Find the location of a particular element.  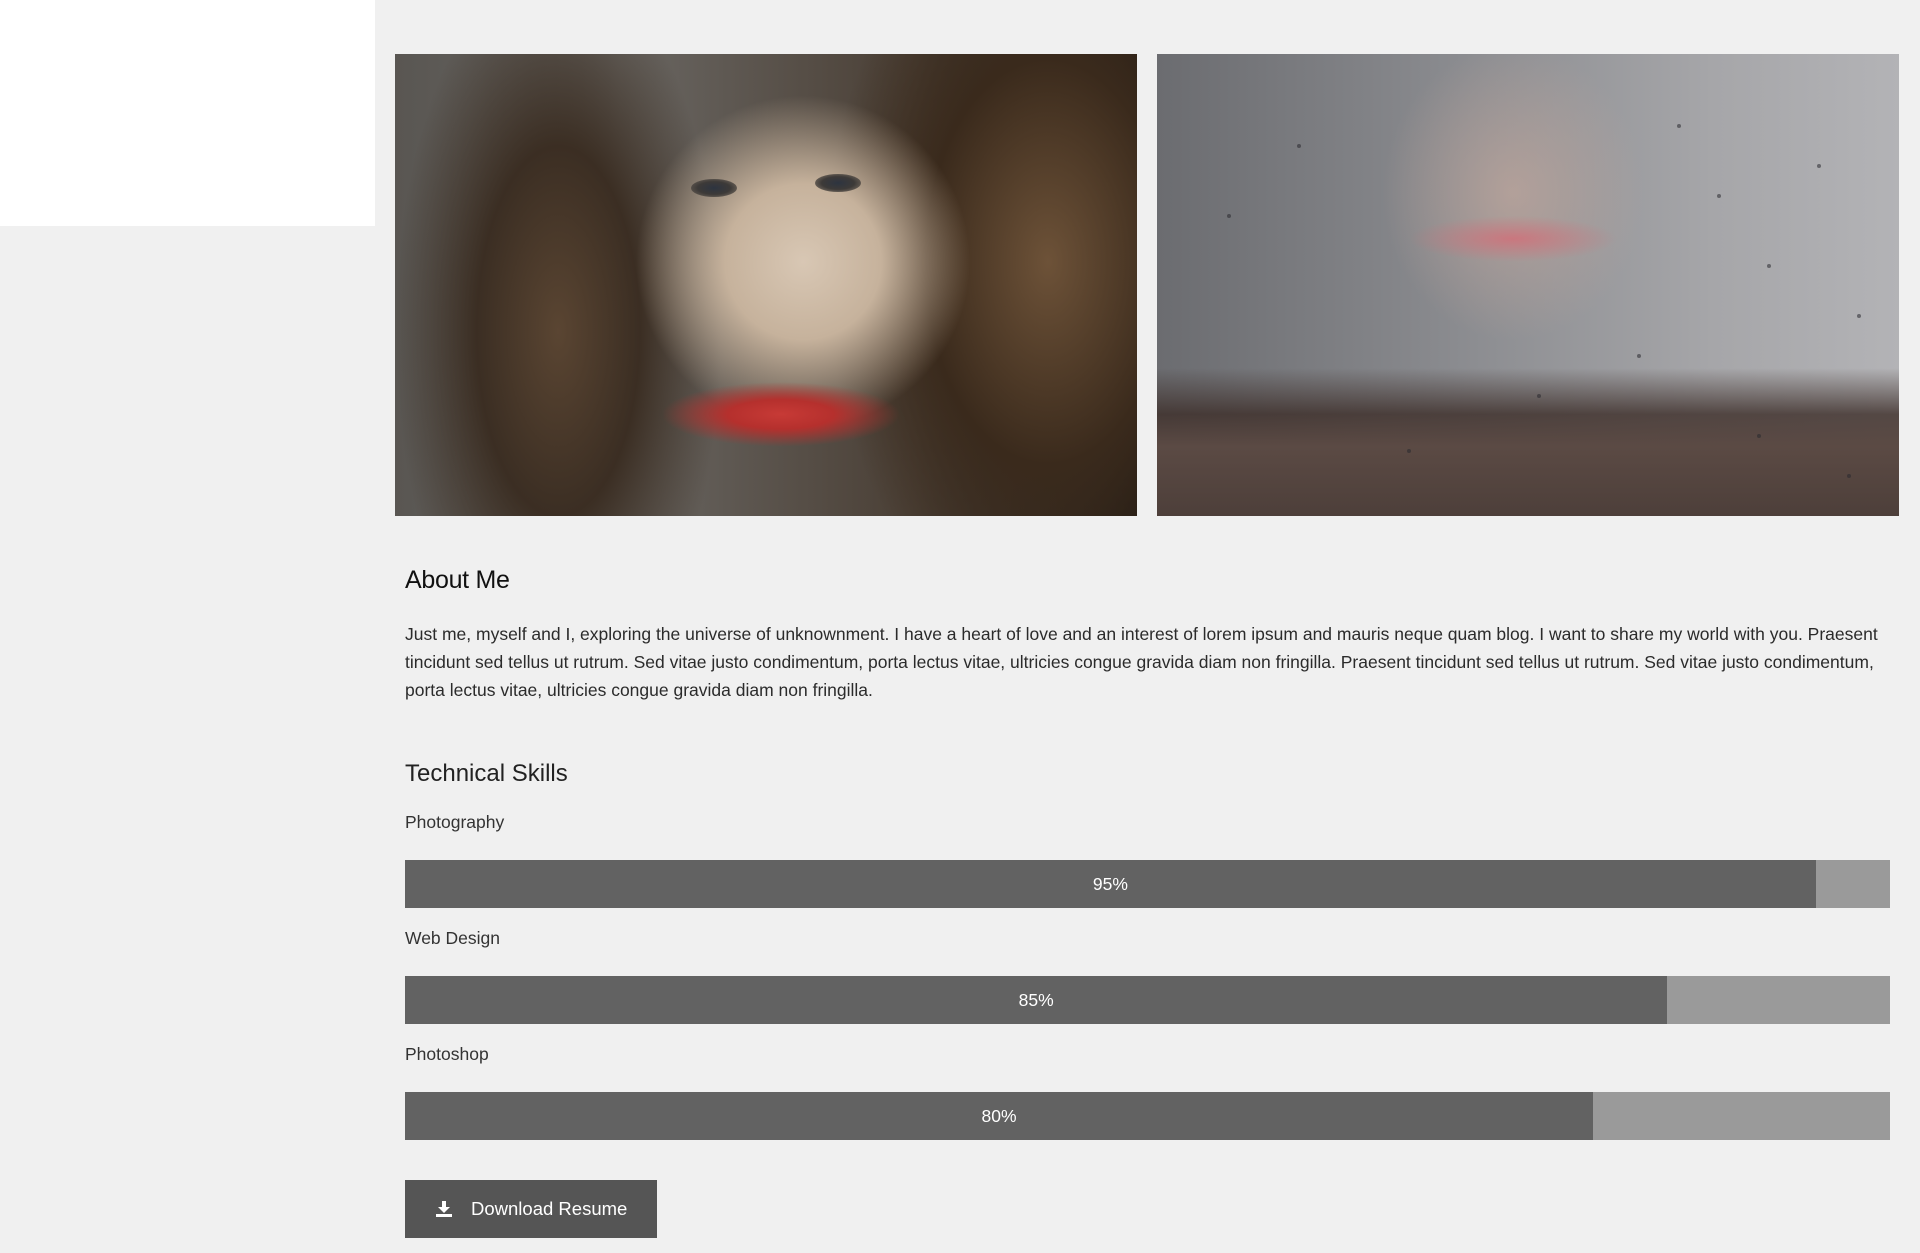

skill-progress-photography: 95% is located at coordinates (1147, 884).